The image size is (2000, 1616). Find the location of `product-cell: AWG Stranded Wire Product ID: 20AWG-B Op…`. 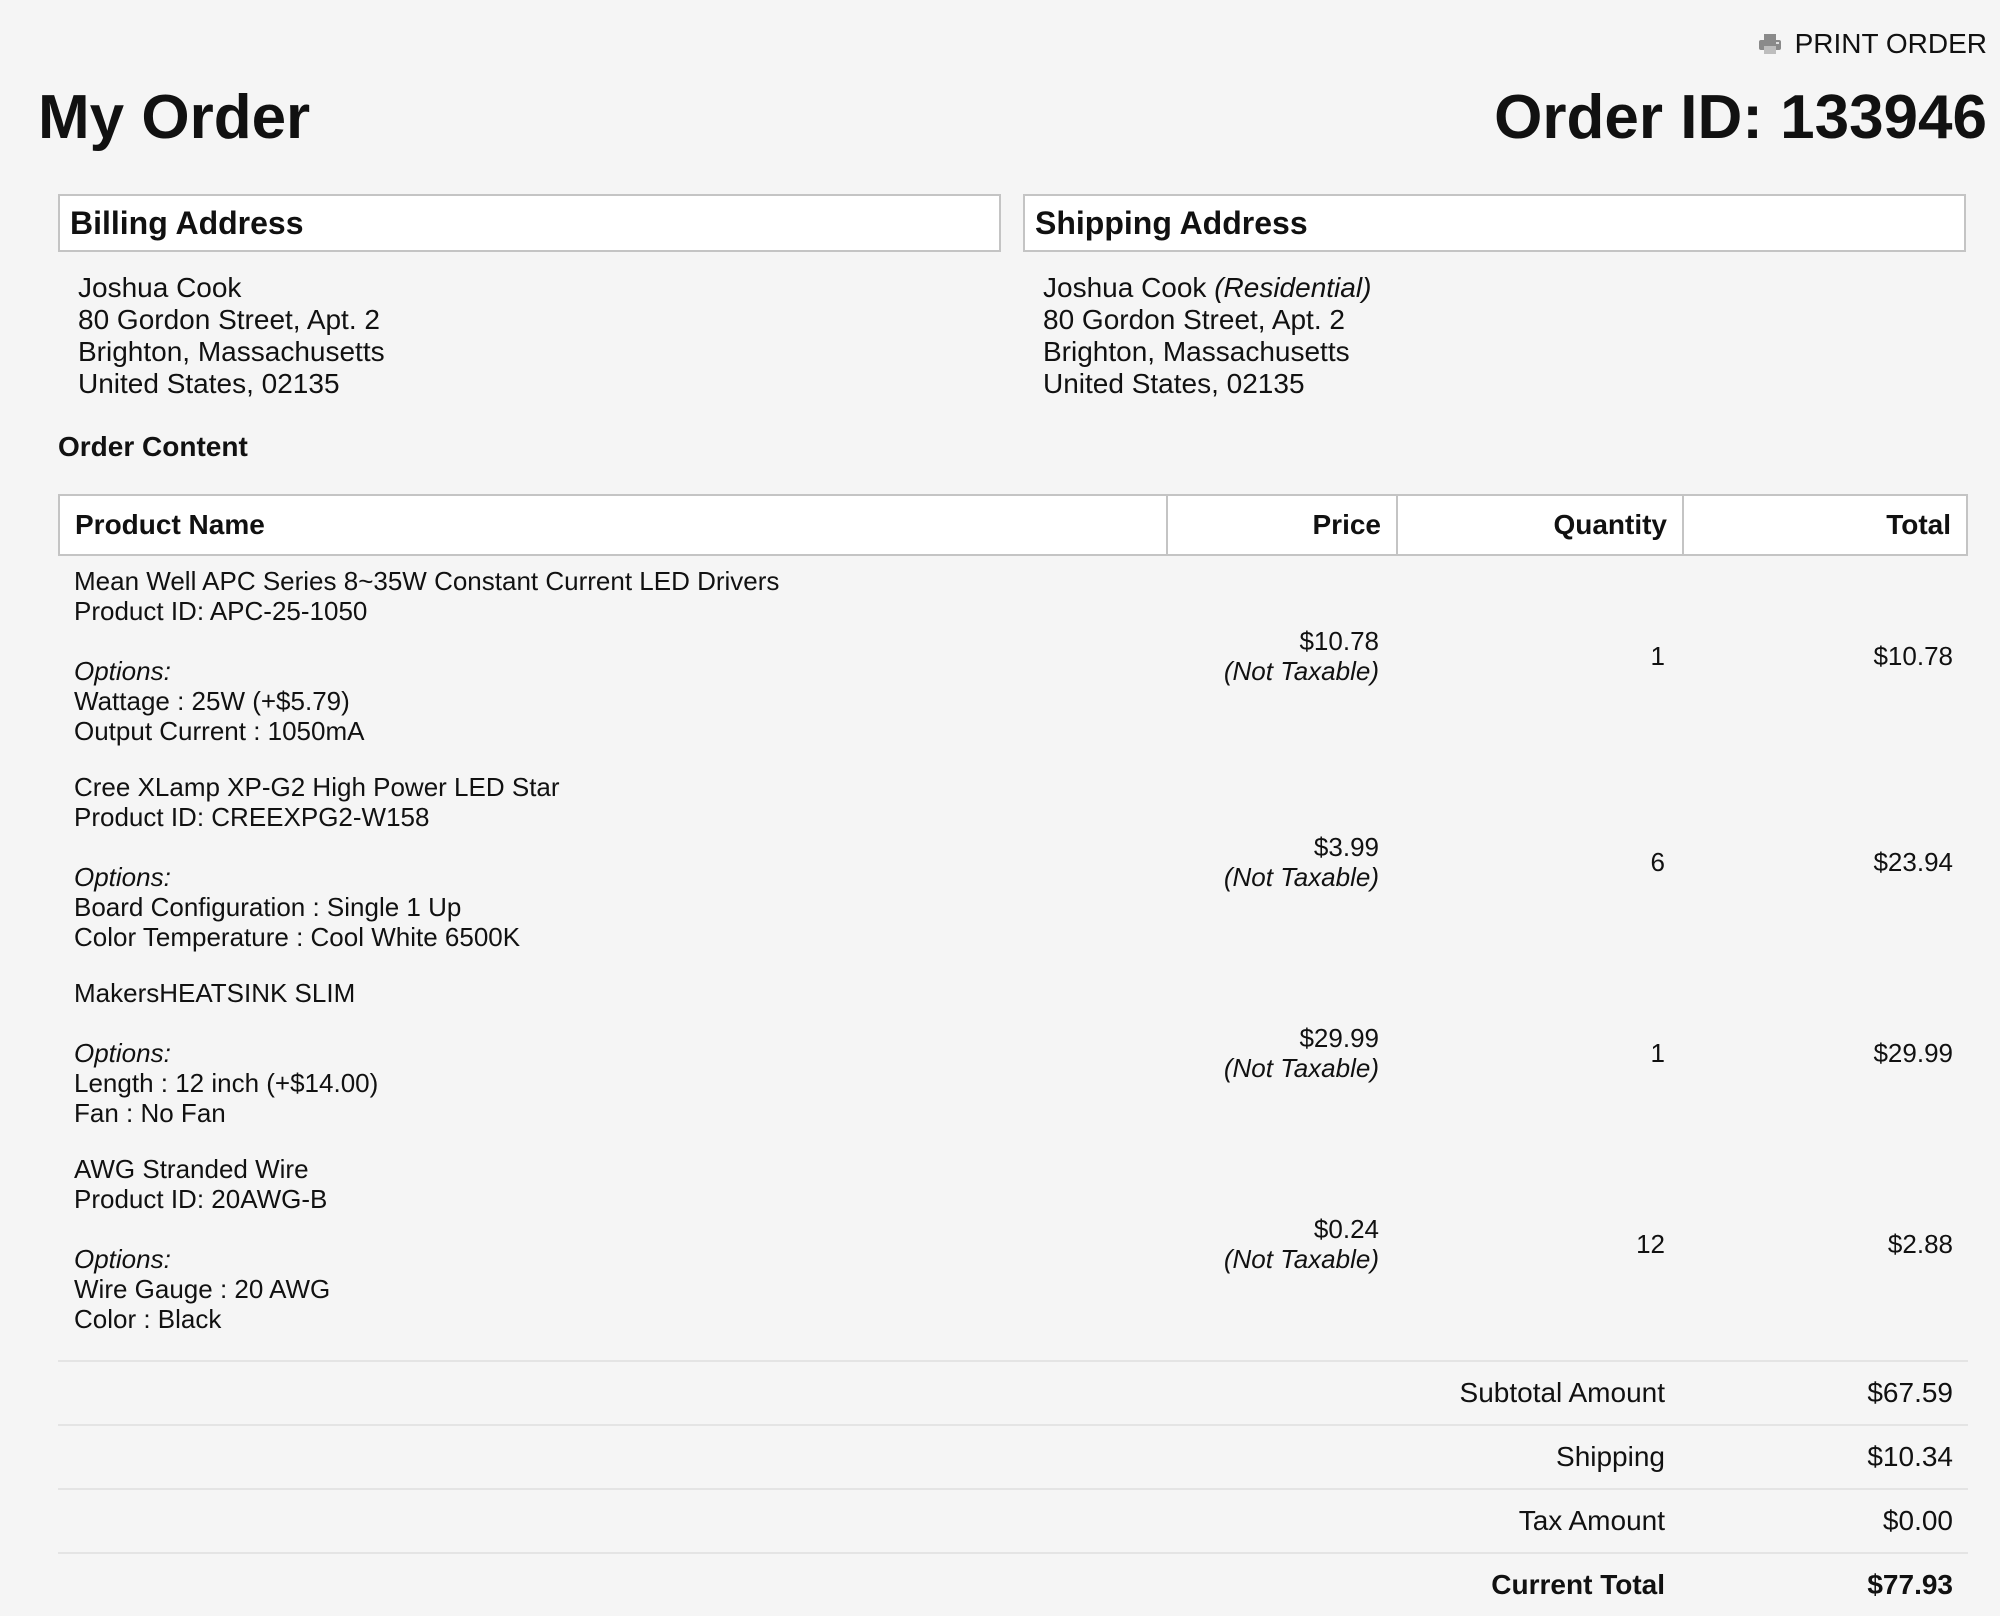

product-cell: AWG Stranded Wire Product ID: 20AWG-B Op… is located at coordinates (611, 1244).